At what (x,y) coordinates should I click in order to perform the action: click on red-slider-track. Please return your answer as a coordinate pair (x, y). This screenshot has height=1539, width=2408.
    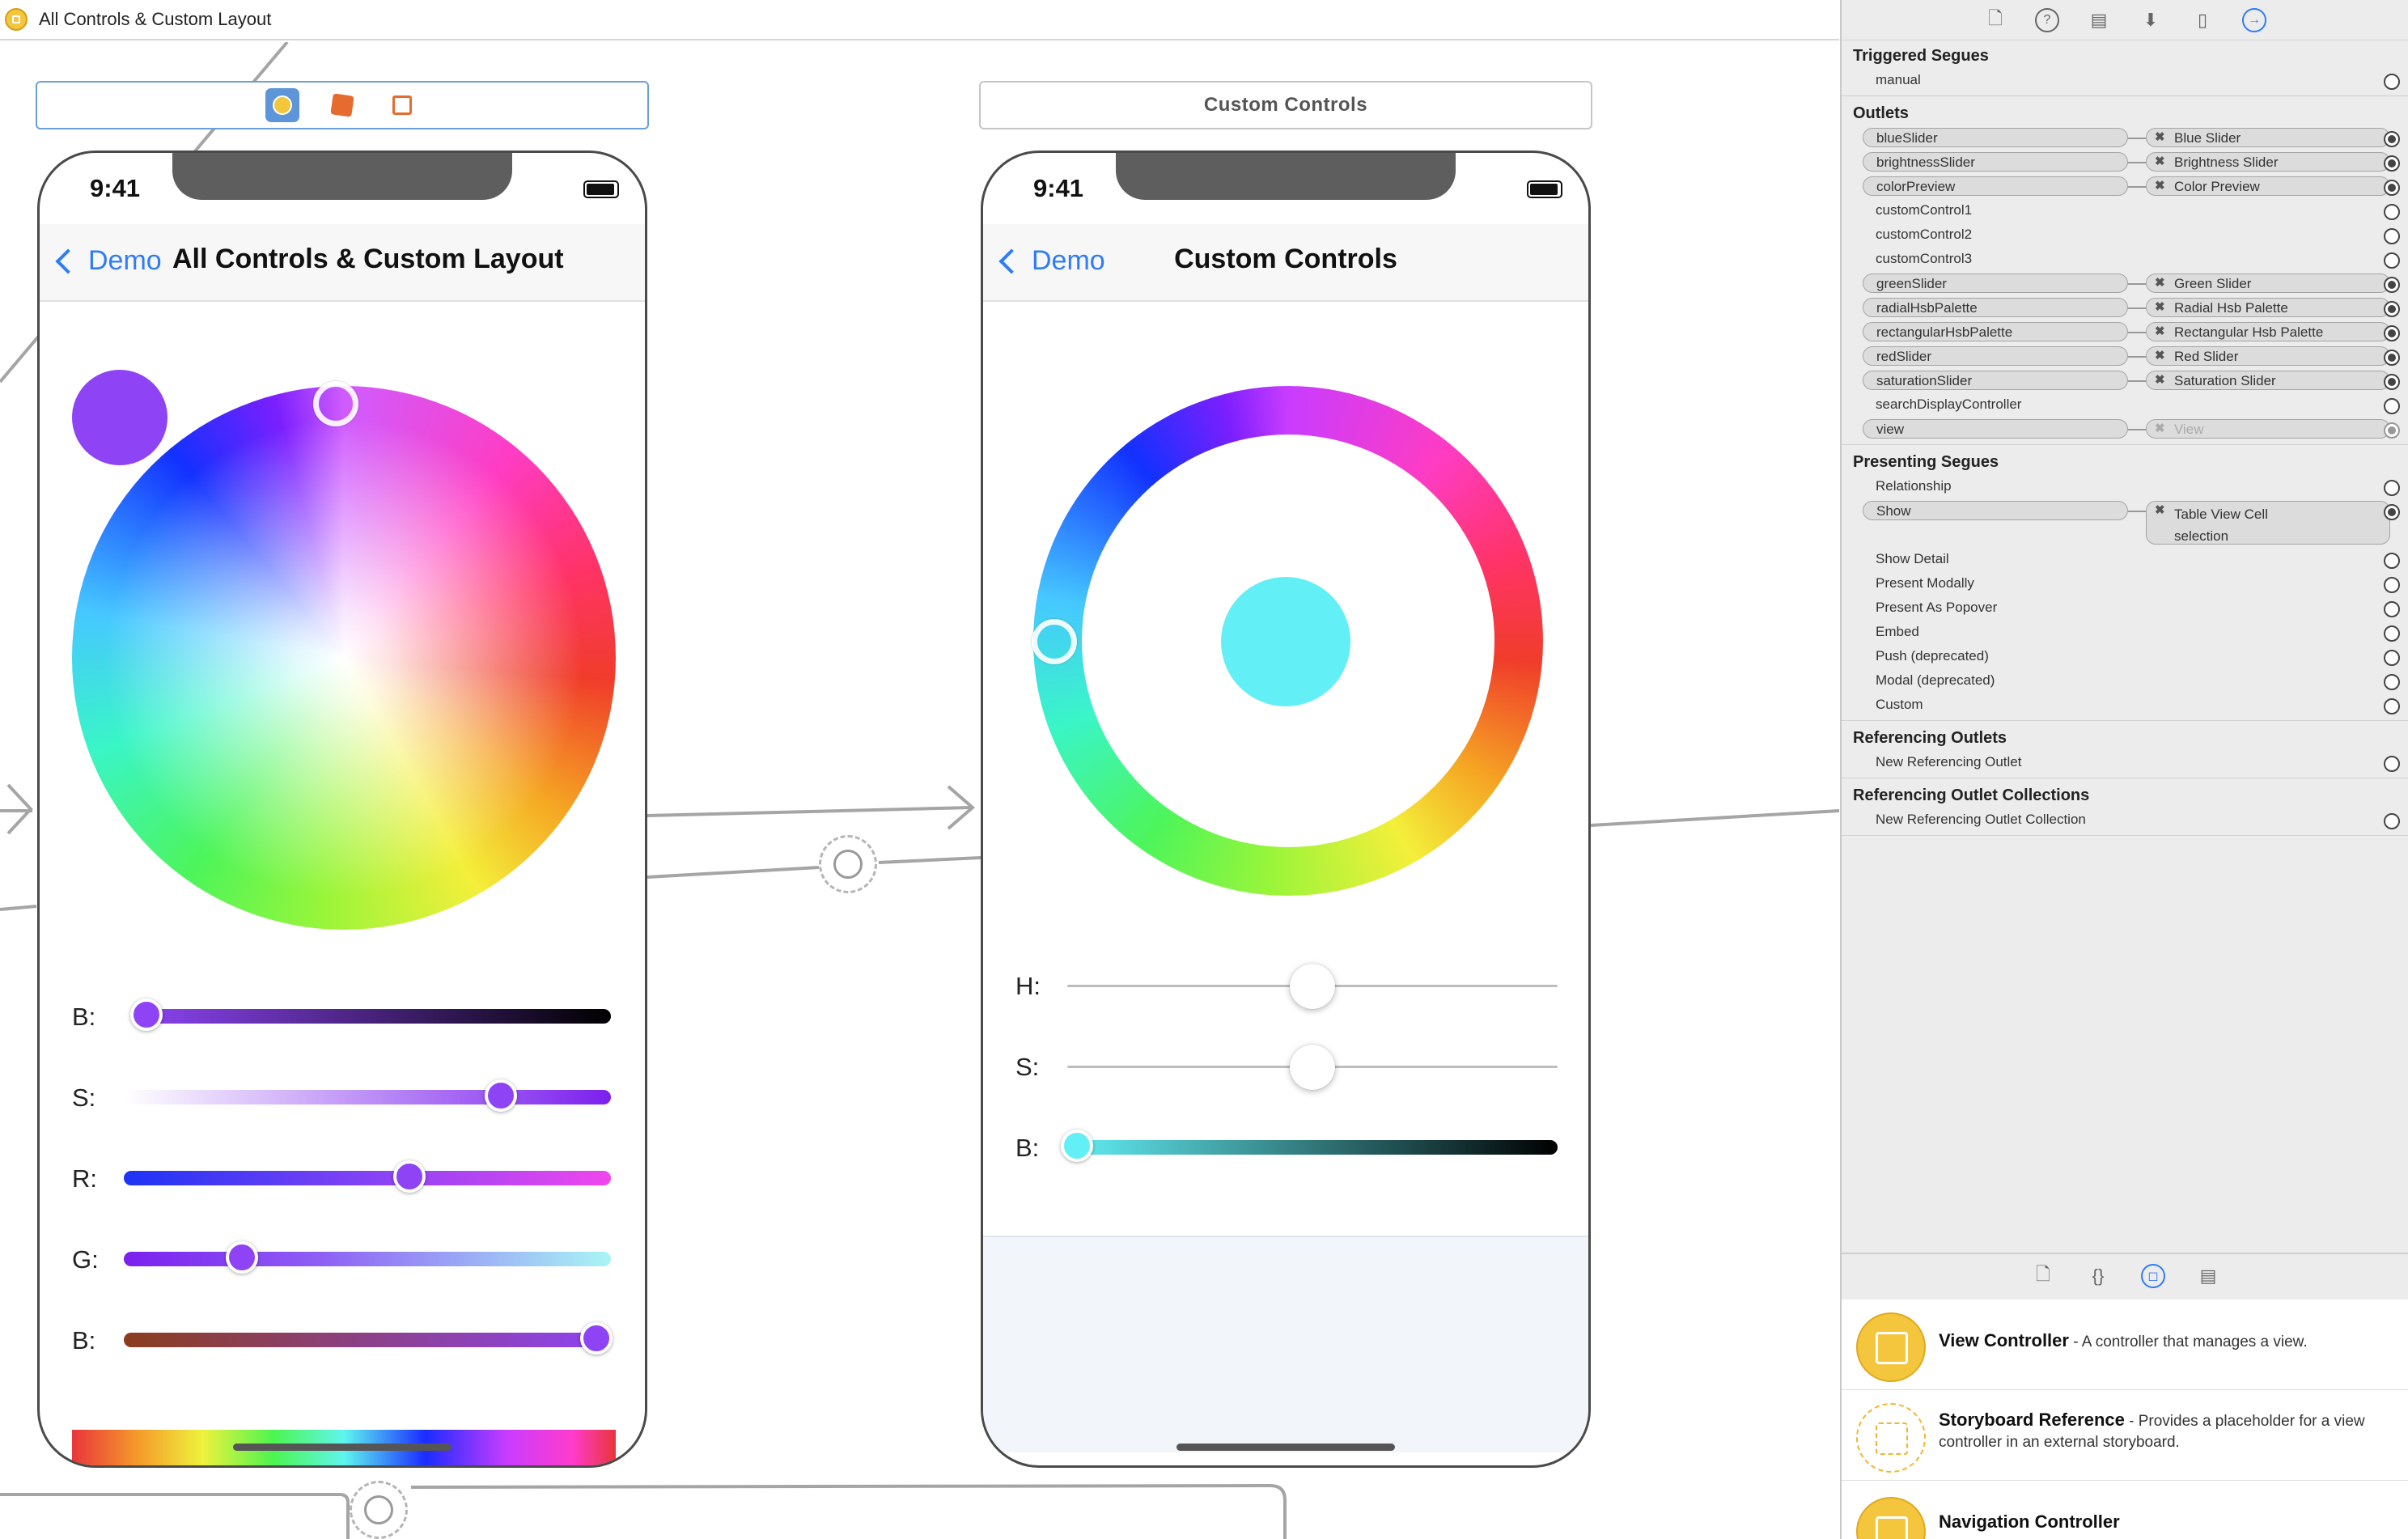
    Looking at the image, I should click on (367, 1178).